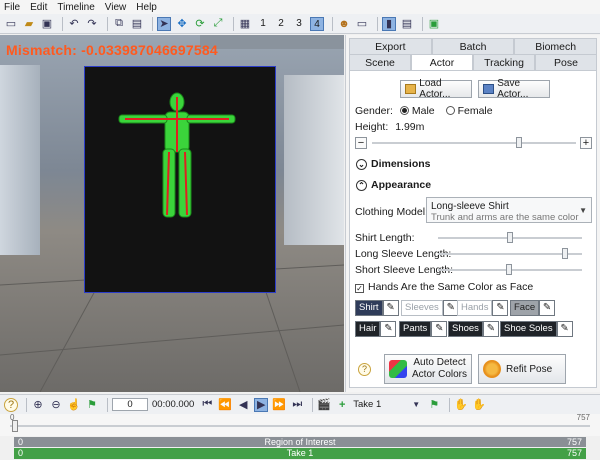 This screenshot has width=600, height=460. Describe the element at coordinates (368, 329) in the screenshot. I see `hair-color-swatch: Hair` at that location.